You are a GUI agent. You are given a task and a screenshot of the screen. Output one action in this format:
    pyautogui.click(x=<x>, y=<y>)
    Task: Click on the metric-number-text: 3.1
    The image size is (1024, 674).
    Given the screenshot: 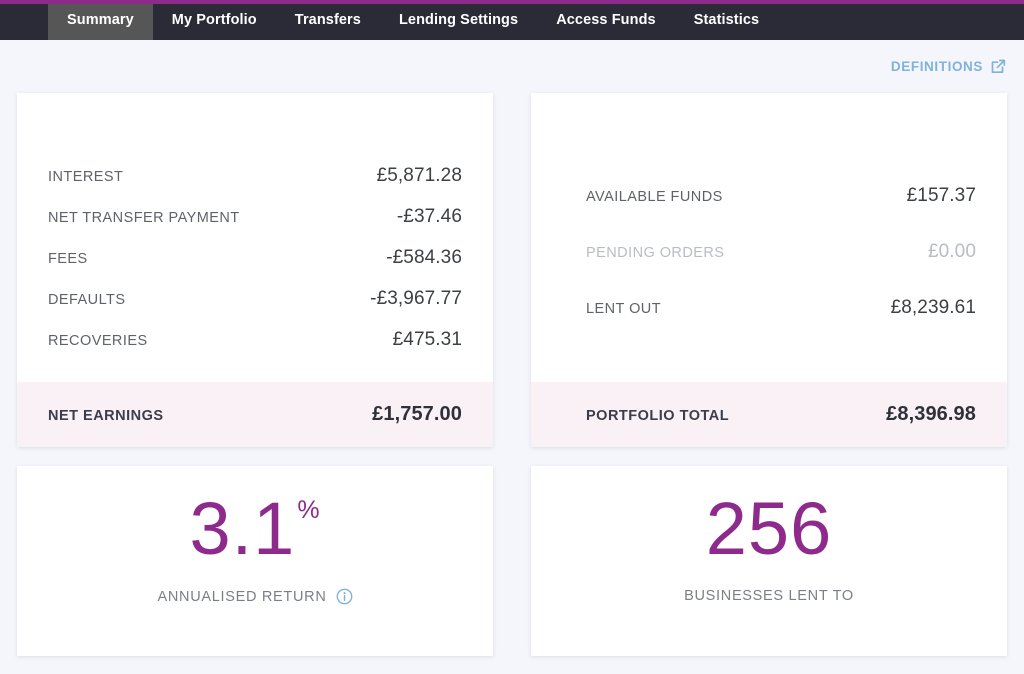 What is the action you would take?
    pyautogui.click(x=242, y=528)
    